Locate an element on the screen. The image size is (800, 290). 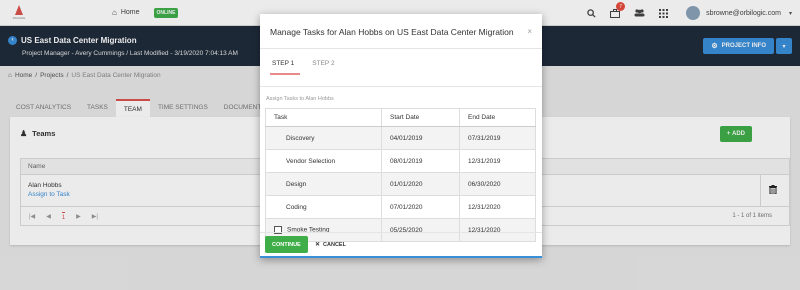
task-end-date: 12/31/2019 is located at coordinates (497, 161).